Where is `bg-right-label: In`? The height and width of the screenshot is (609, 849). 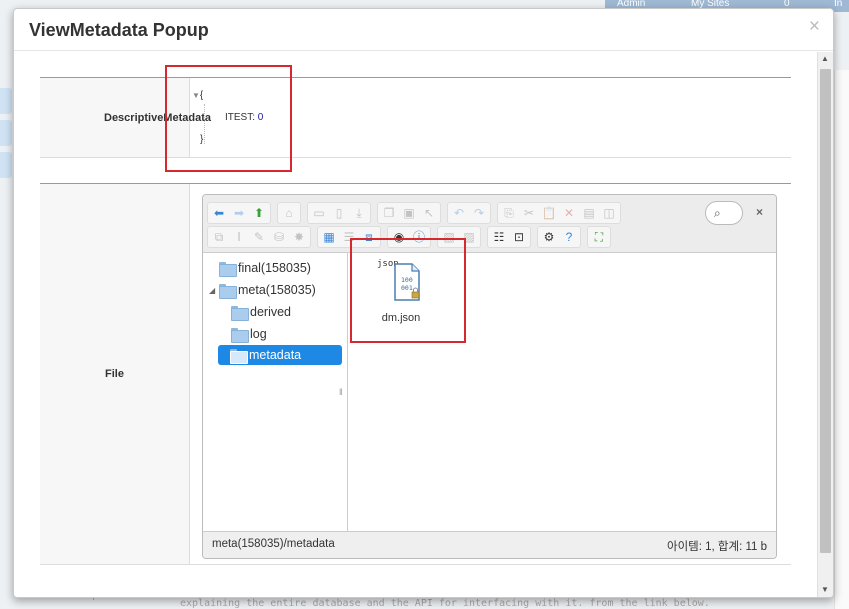
bg-right-label: In is located at coordinates (838, 4).